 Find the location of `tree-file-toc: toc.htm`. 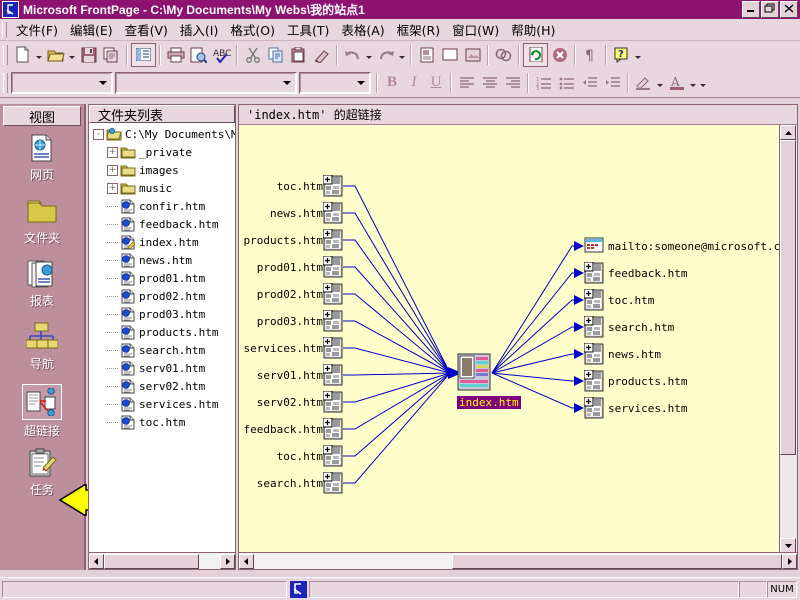

tree-file-toc: toc.htm is located at coordinates (162, 422).